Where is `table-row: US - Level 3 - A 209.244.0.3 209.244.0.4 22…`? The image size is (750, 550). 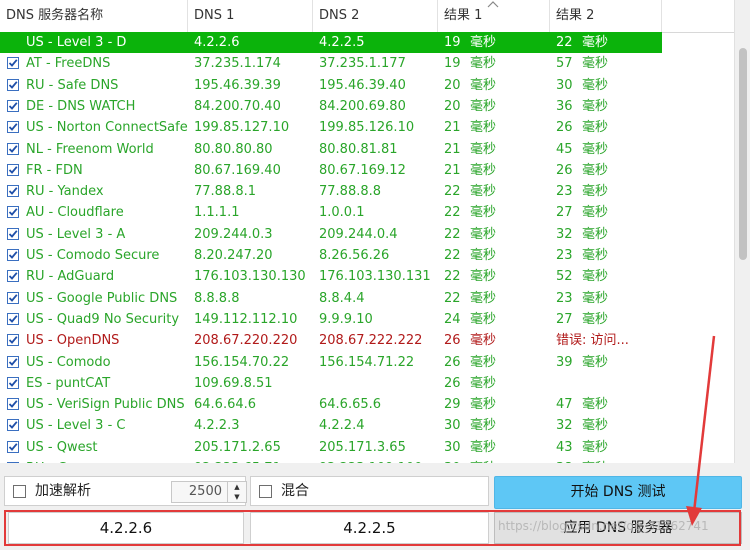
table-row: US - Level 3 - A 209.244.0.3 209.244.0.4 22… is located at coordinates (367, 234).